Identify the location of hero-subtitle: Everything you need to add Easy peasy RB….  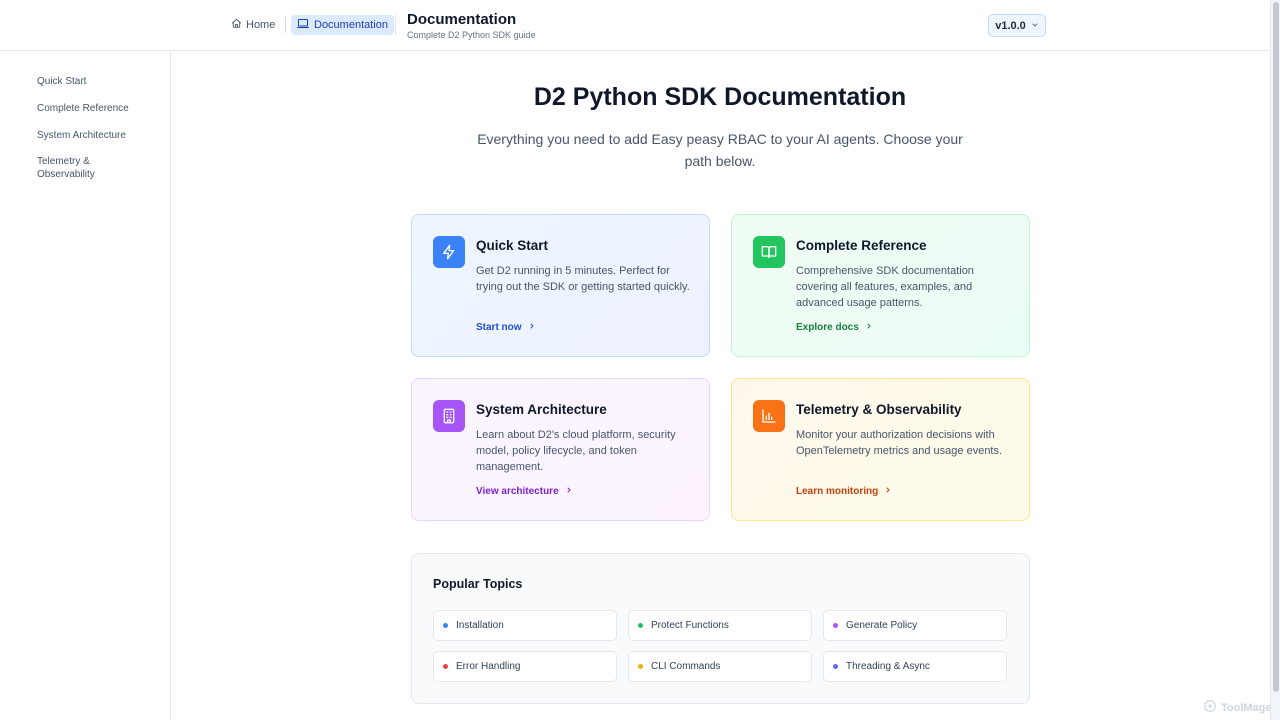
(720, 150).